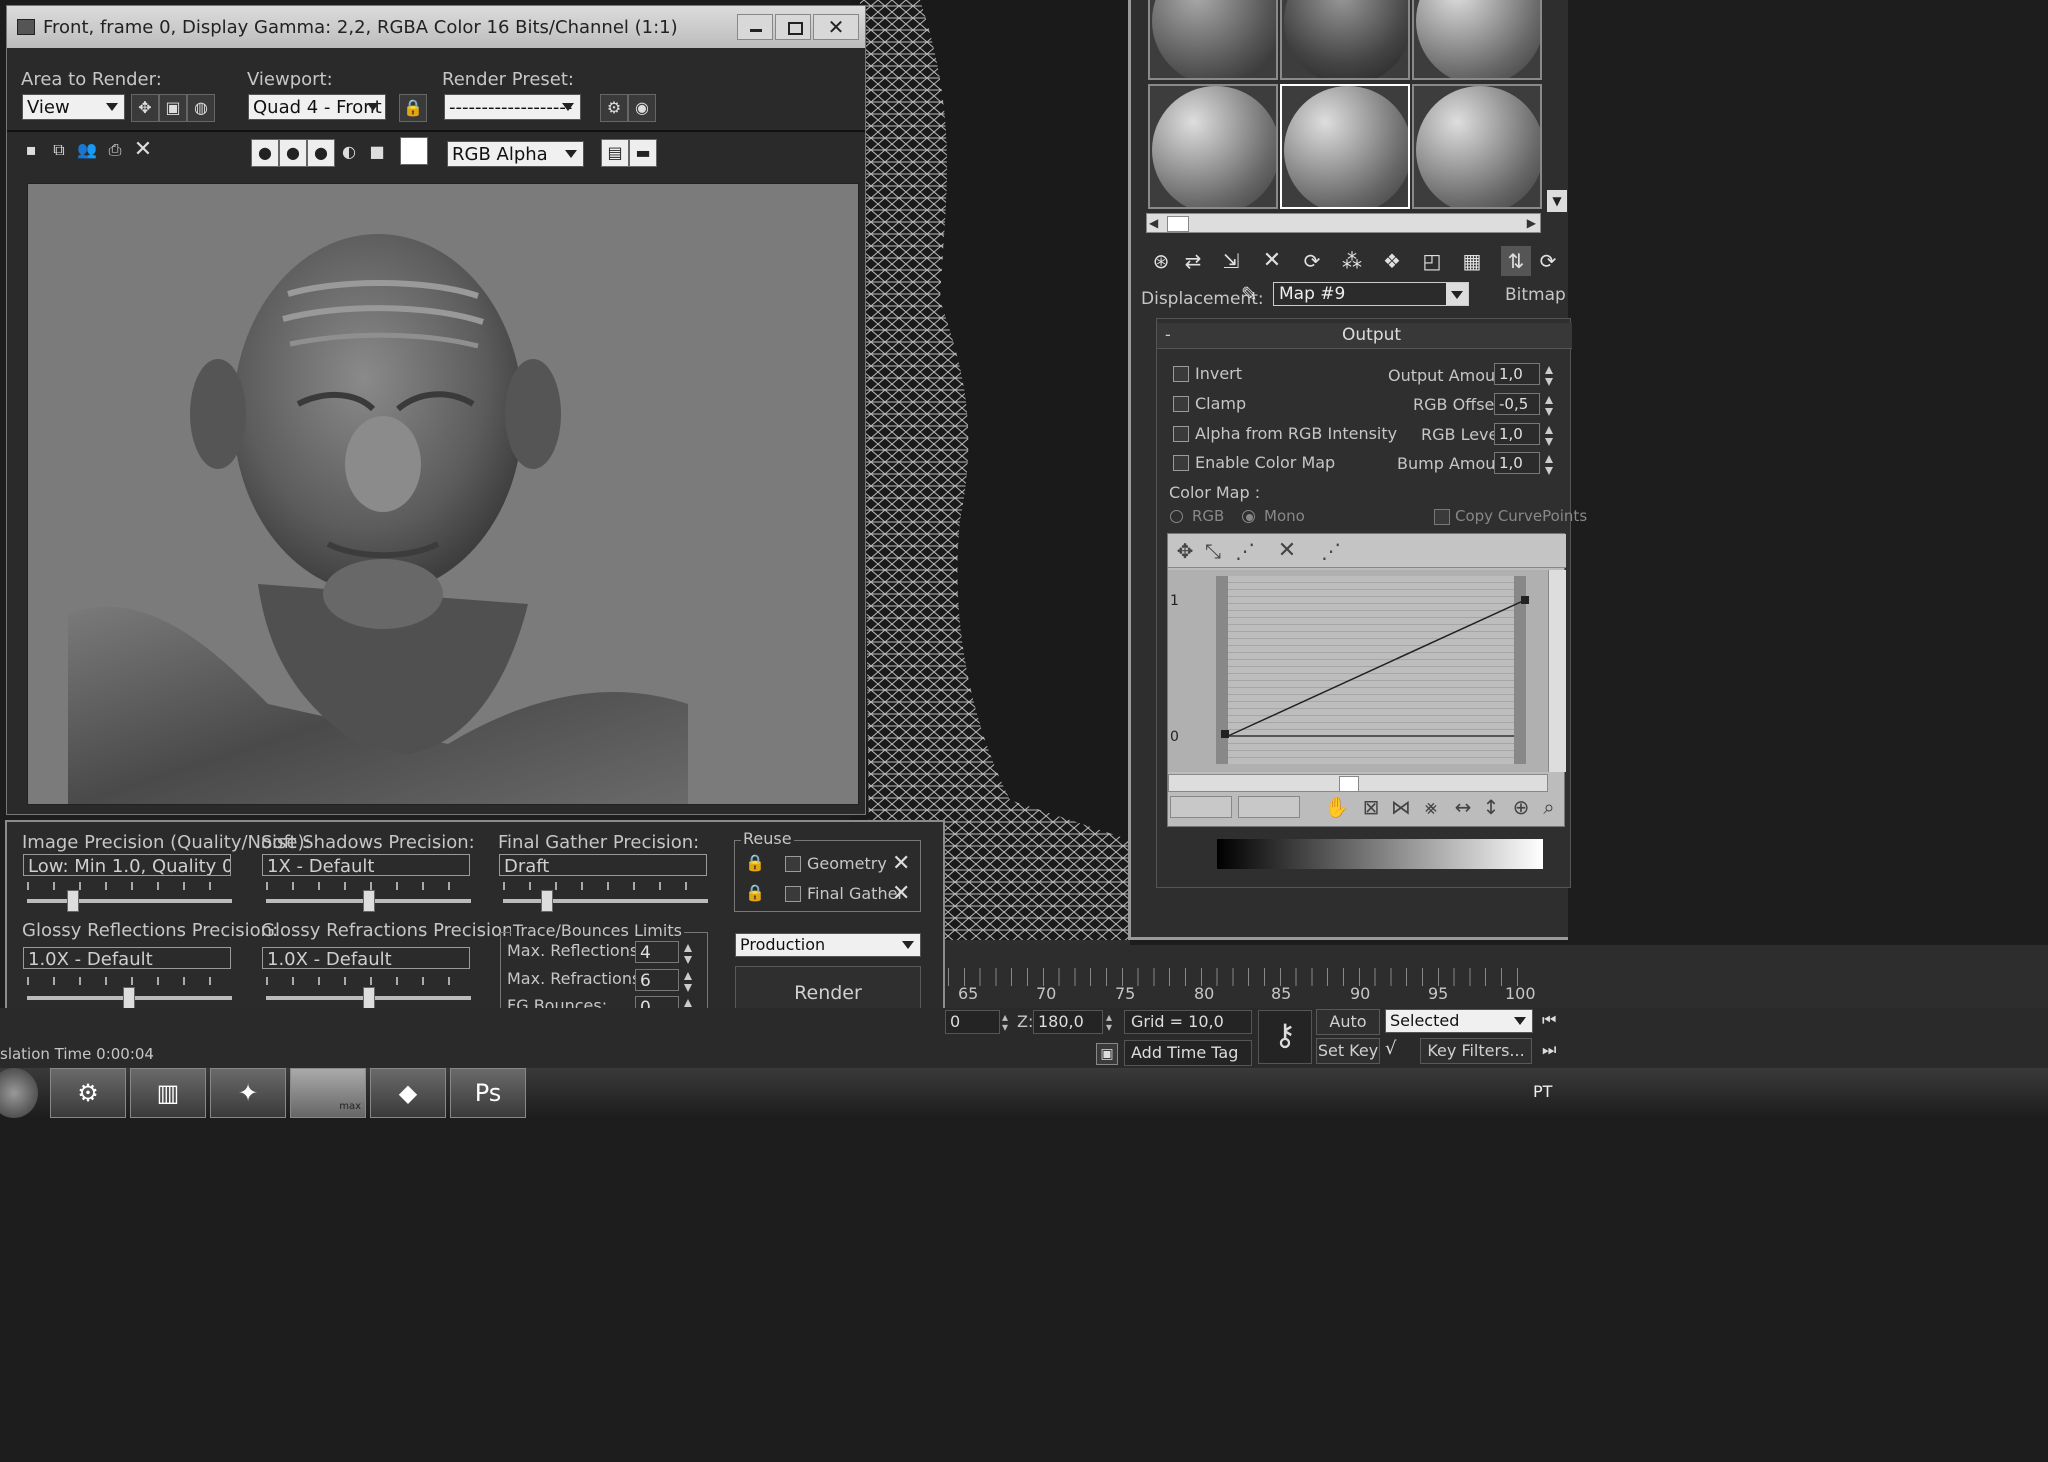  I want to click on soft-shadows-field: 1X - Default, so click(366, 865).